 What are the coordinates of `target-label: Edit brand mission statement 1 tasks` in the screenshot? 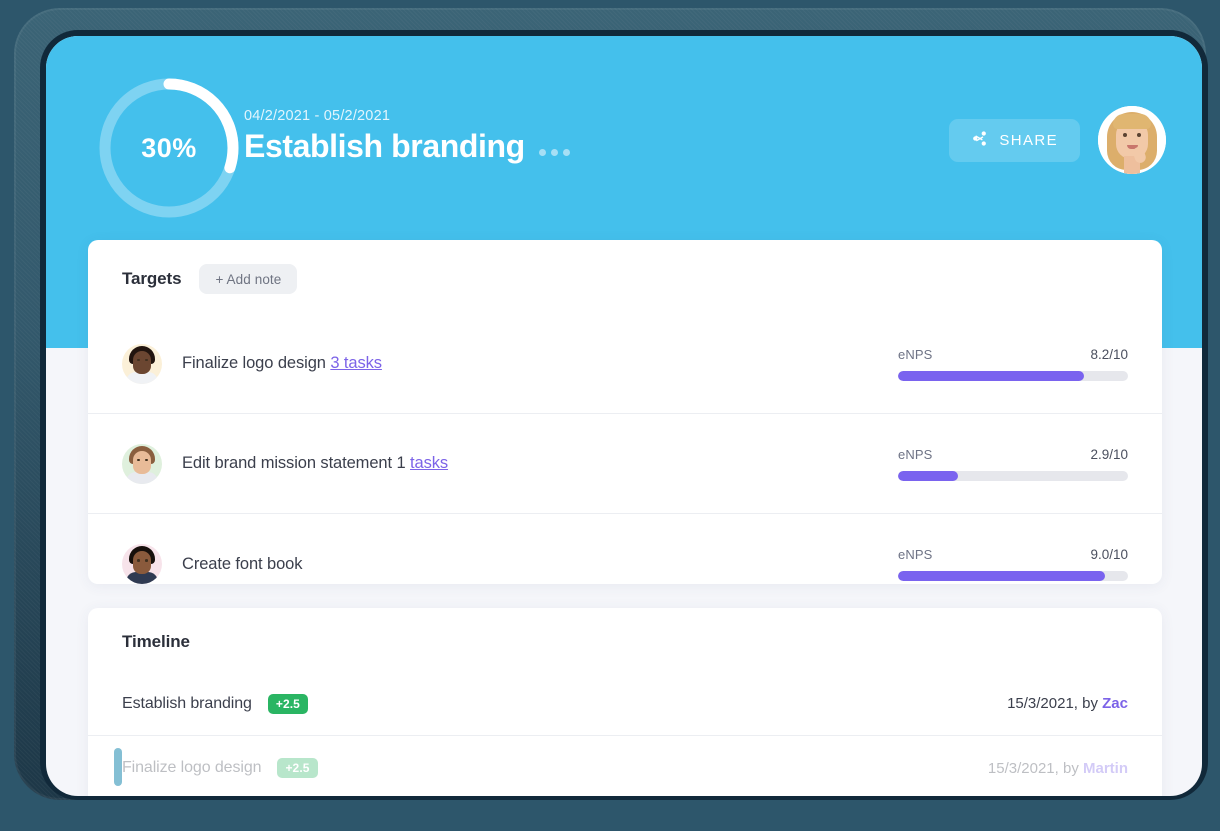 It's located at (315, 463).